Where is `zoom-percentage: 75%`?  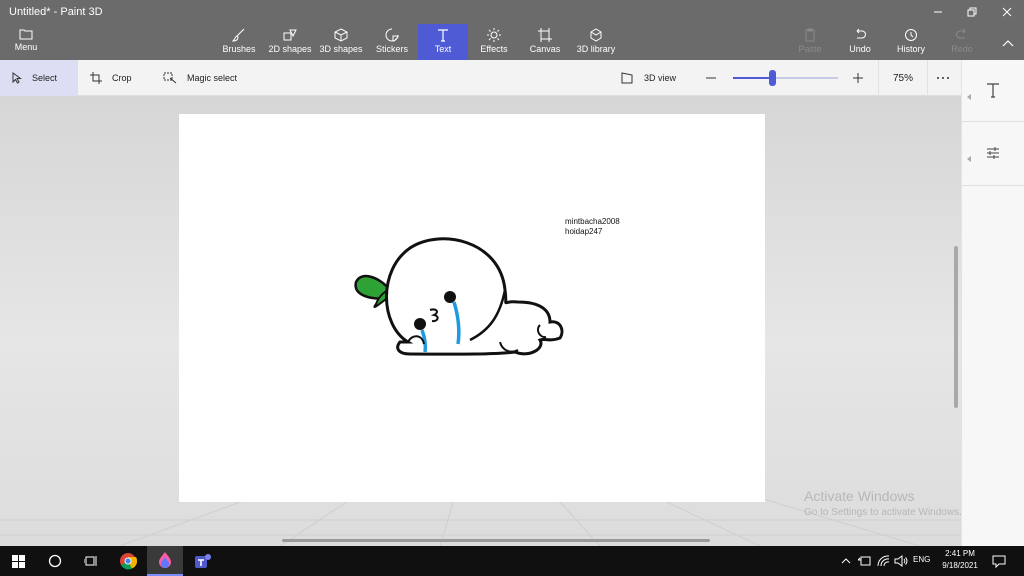 zoom-percentage: 75% is located at coordinates (903, 78).